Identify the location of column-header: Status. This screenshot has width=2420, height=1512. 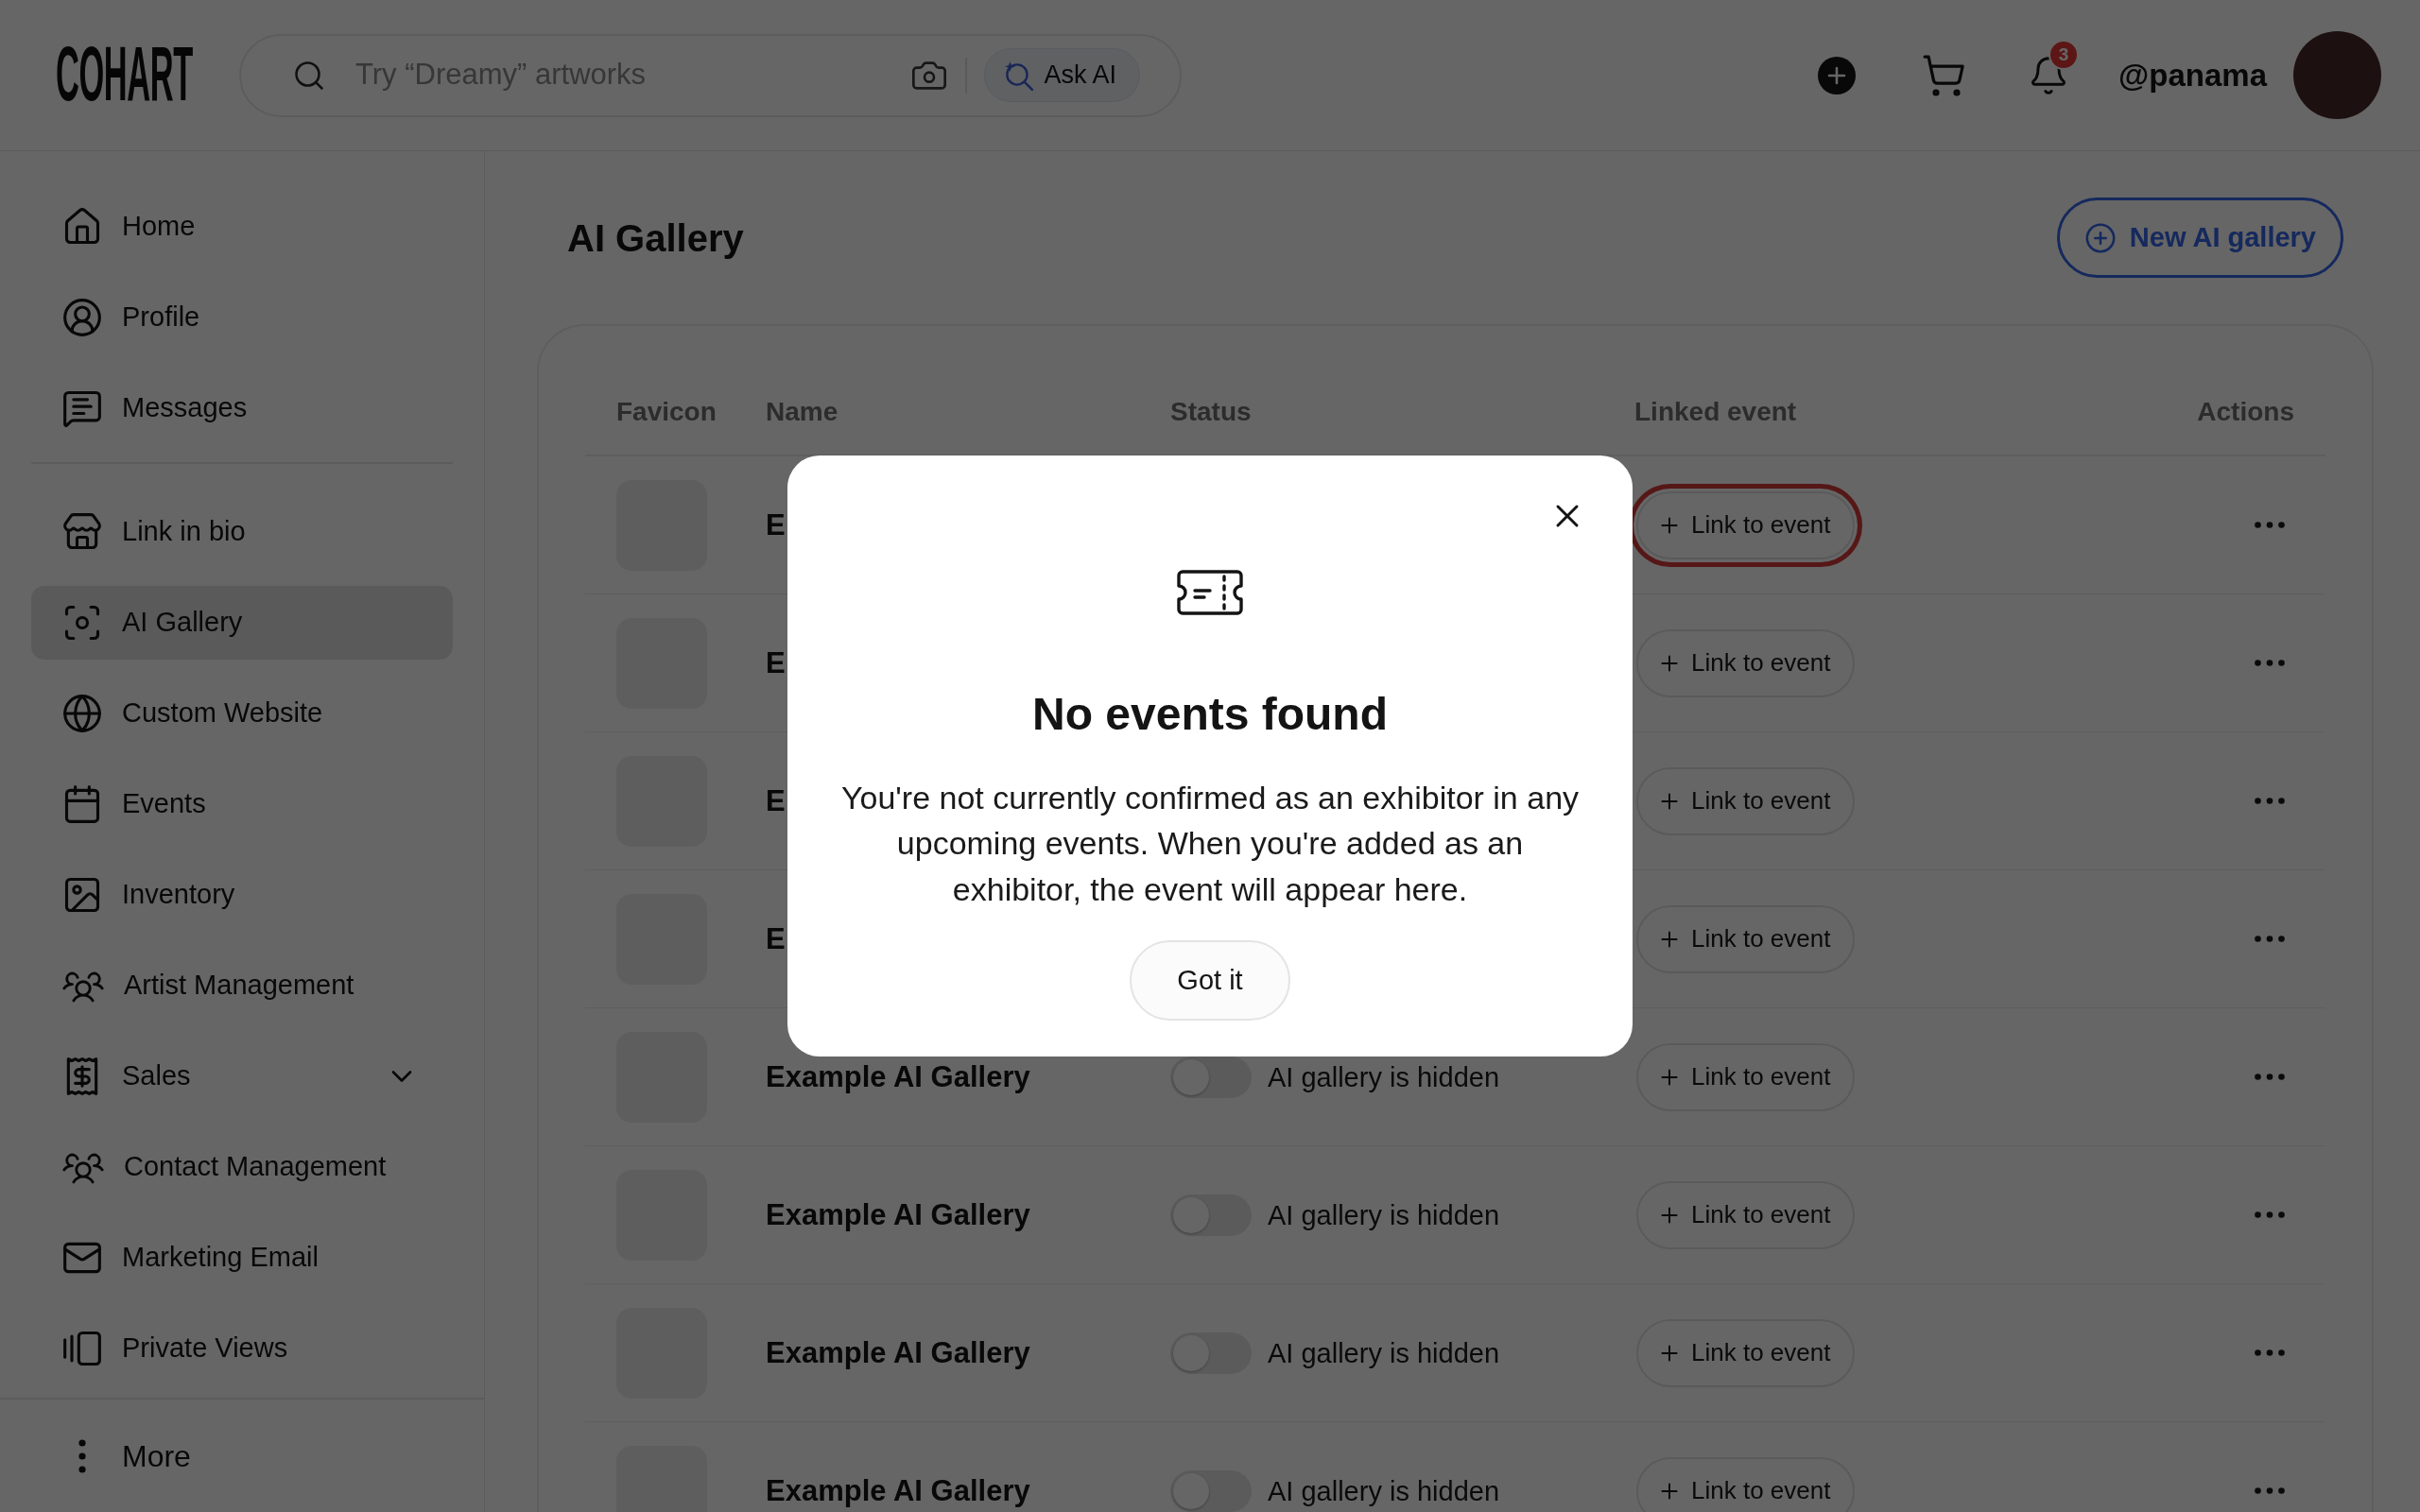
(1211, 412).